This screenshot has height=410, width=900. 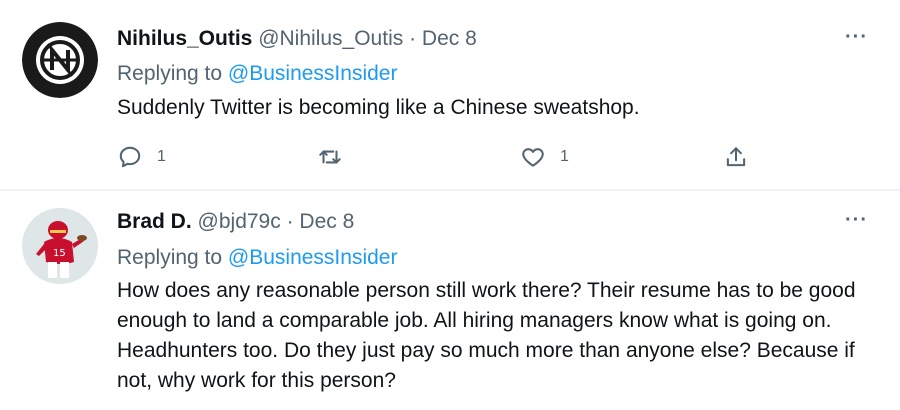 I want to click on reply-count: 1, so click(x=161, y=156).